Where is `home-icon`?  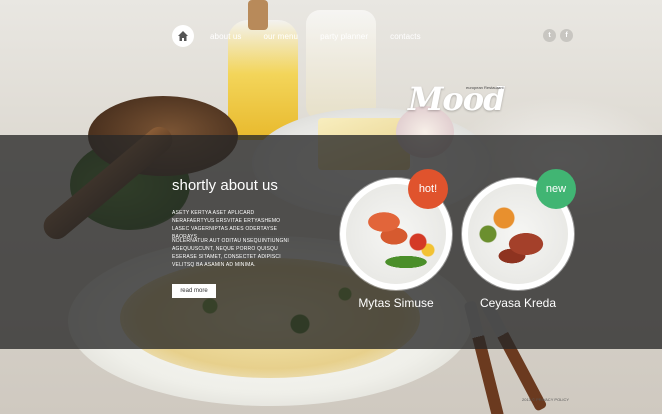
home-icon is located at coordinates (183, 36).